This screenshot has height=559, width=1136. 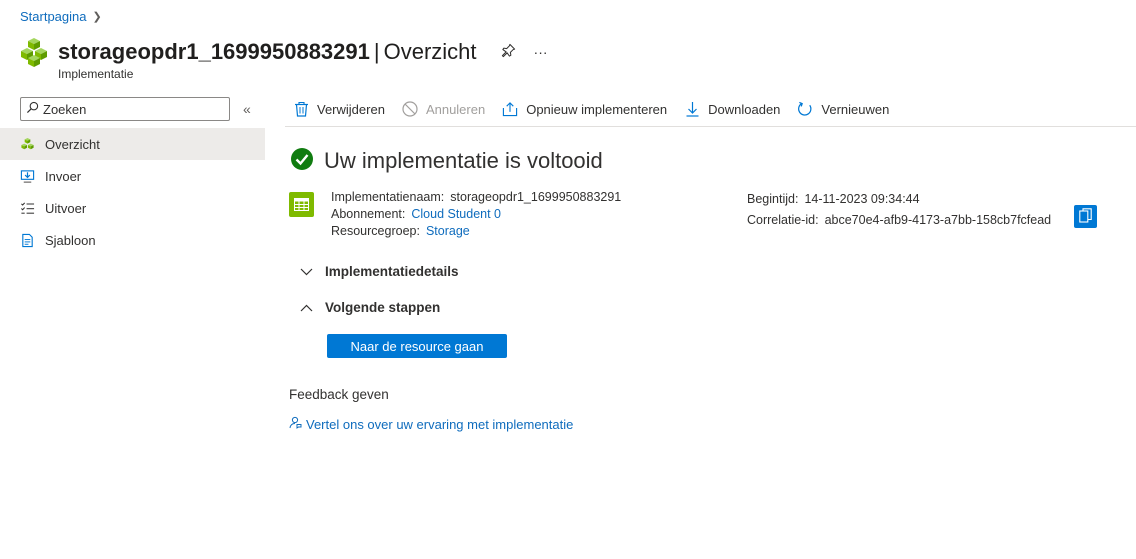 I want to click on sidebar-item-overzicht: Overzicht, so click(x=132, y=144).